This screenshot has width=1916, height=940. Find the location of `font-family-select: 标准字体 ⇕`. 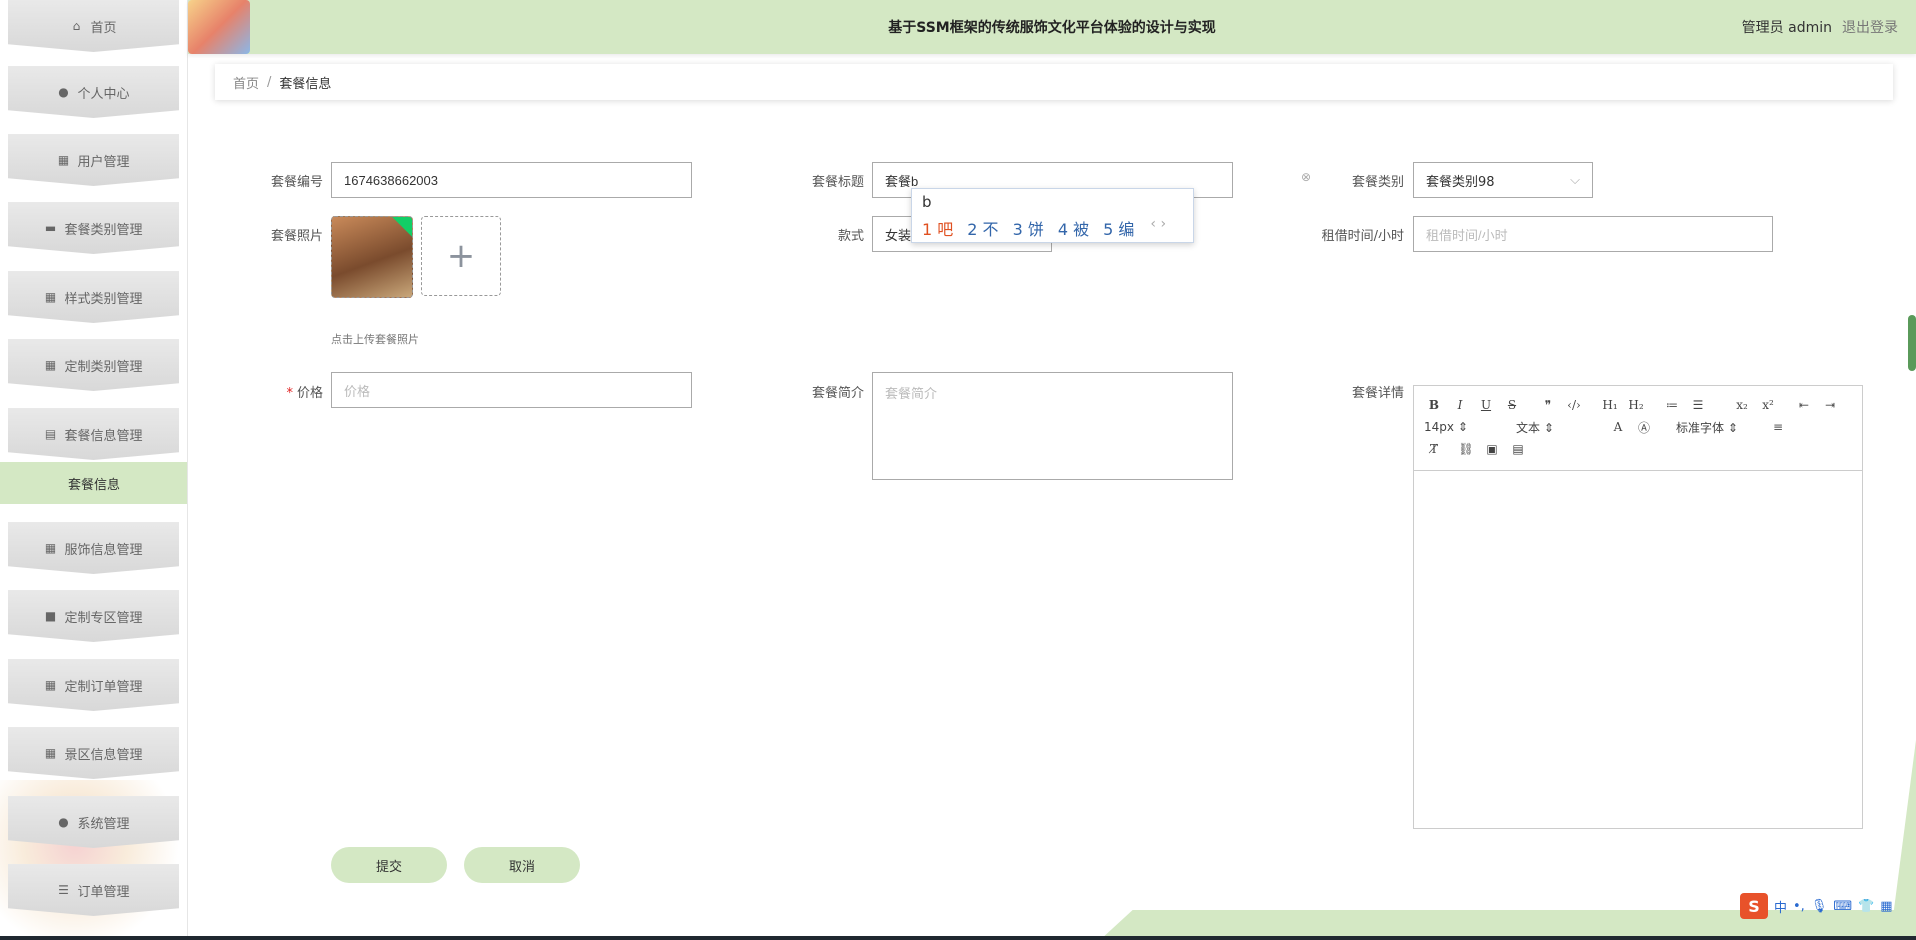

font-family-select: 标准字体 ⇕ is located at coordinates (1722, 427).